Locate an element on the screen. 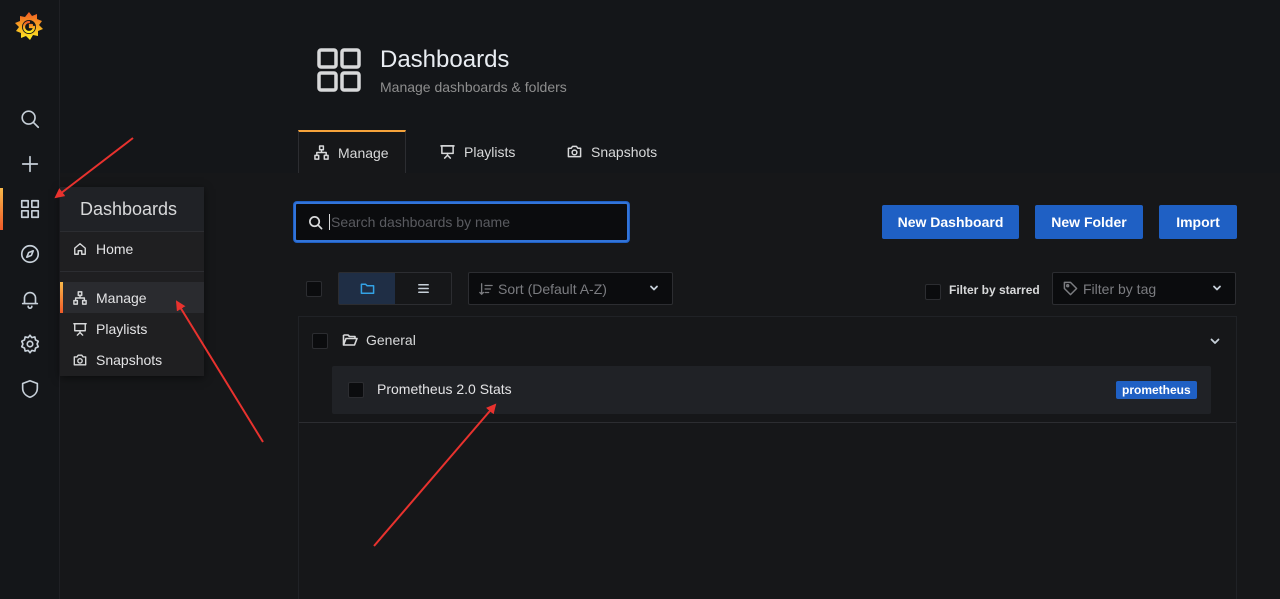  flyout-item-label: Snapshots is located at coordinates (129, 359).